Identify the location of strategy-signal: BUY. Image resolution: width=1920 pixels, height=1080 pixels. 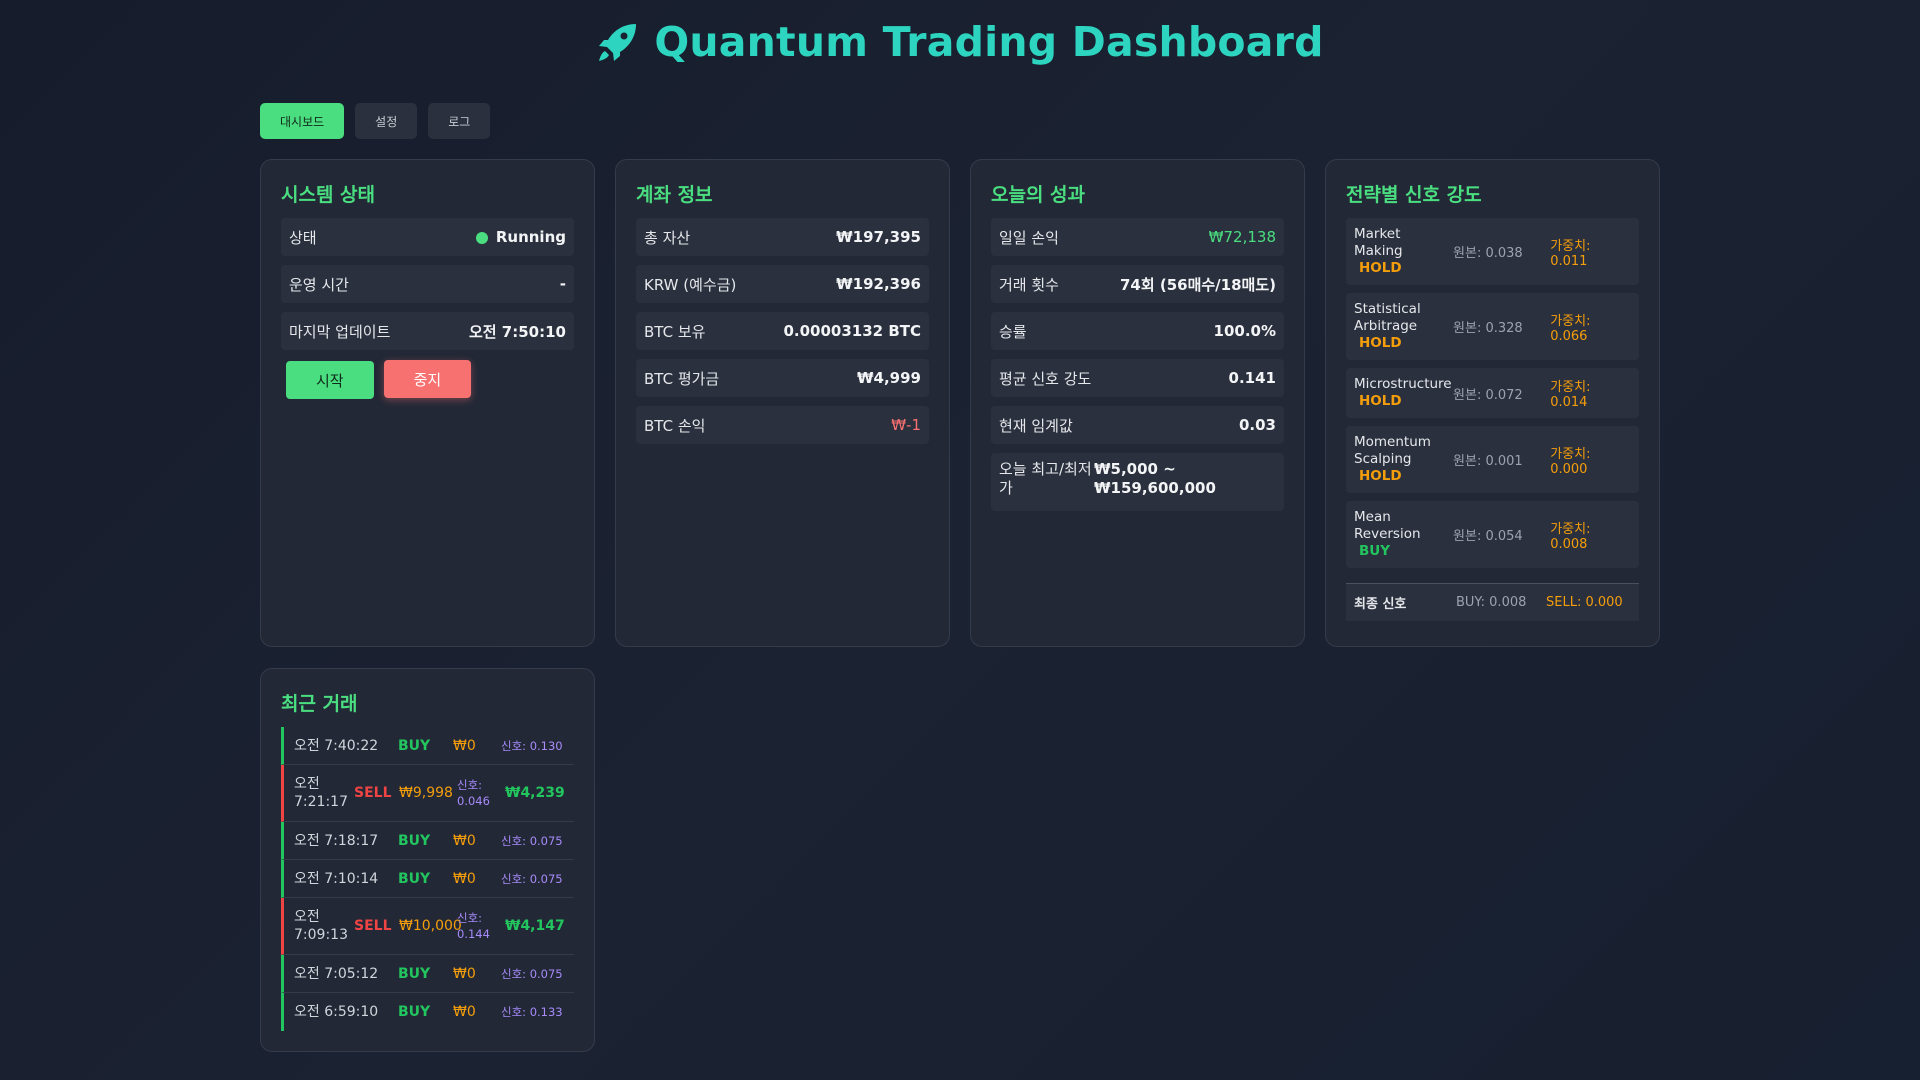
(1375, 551).